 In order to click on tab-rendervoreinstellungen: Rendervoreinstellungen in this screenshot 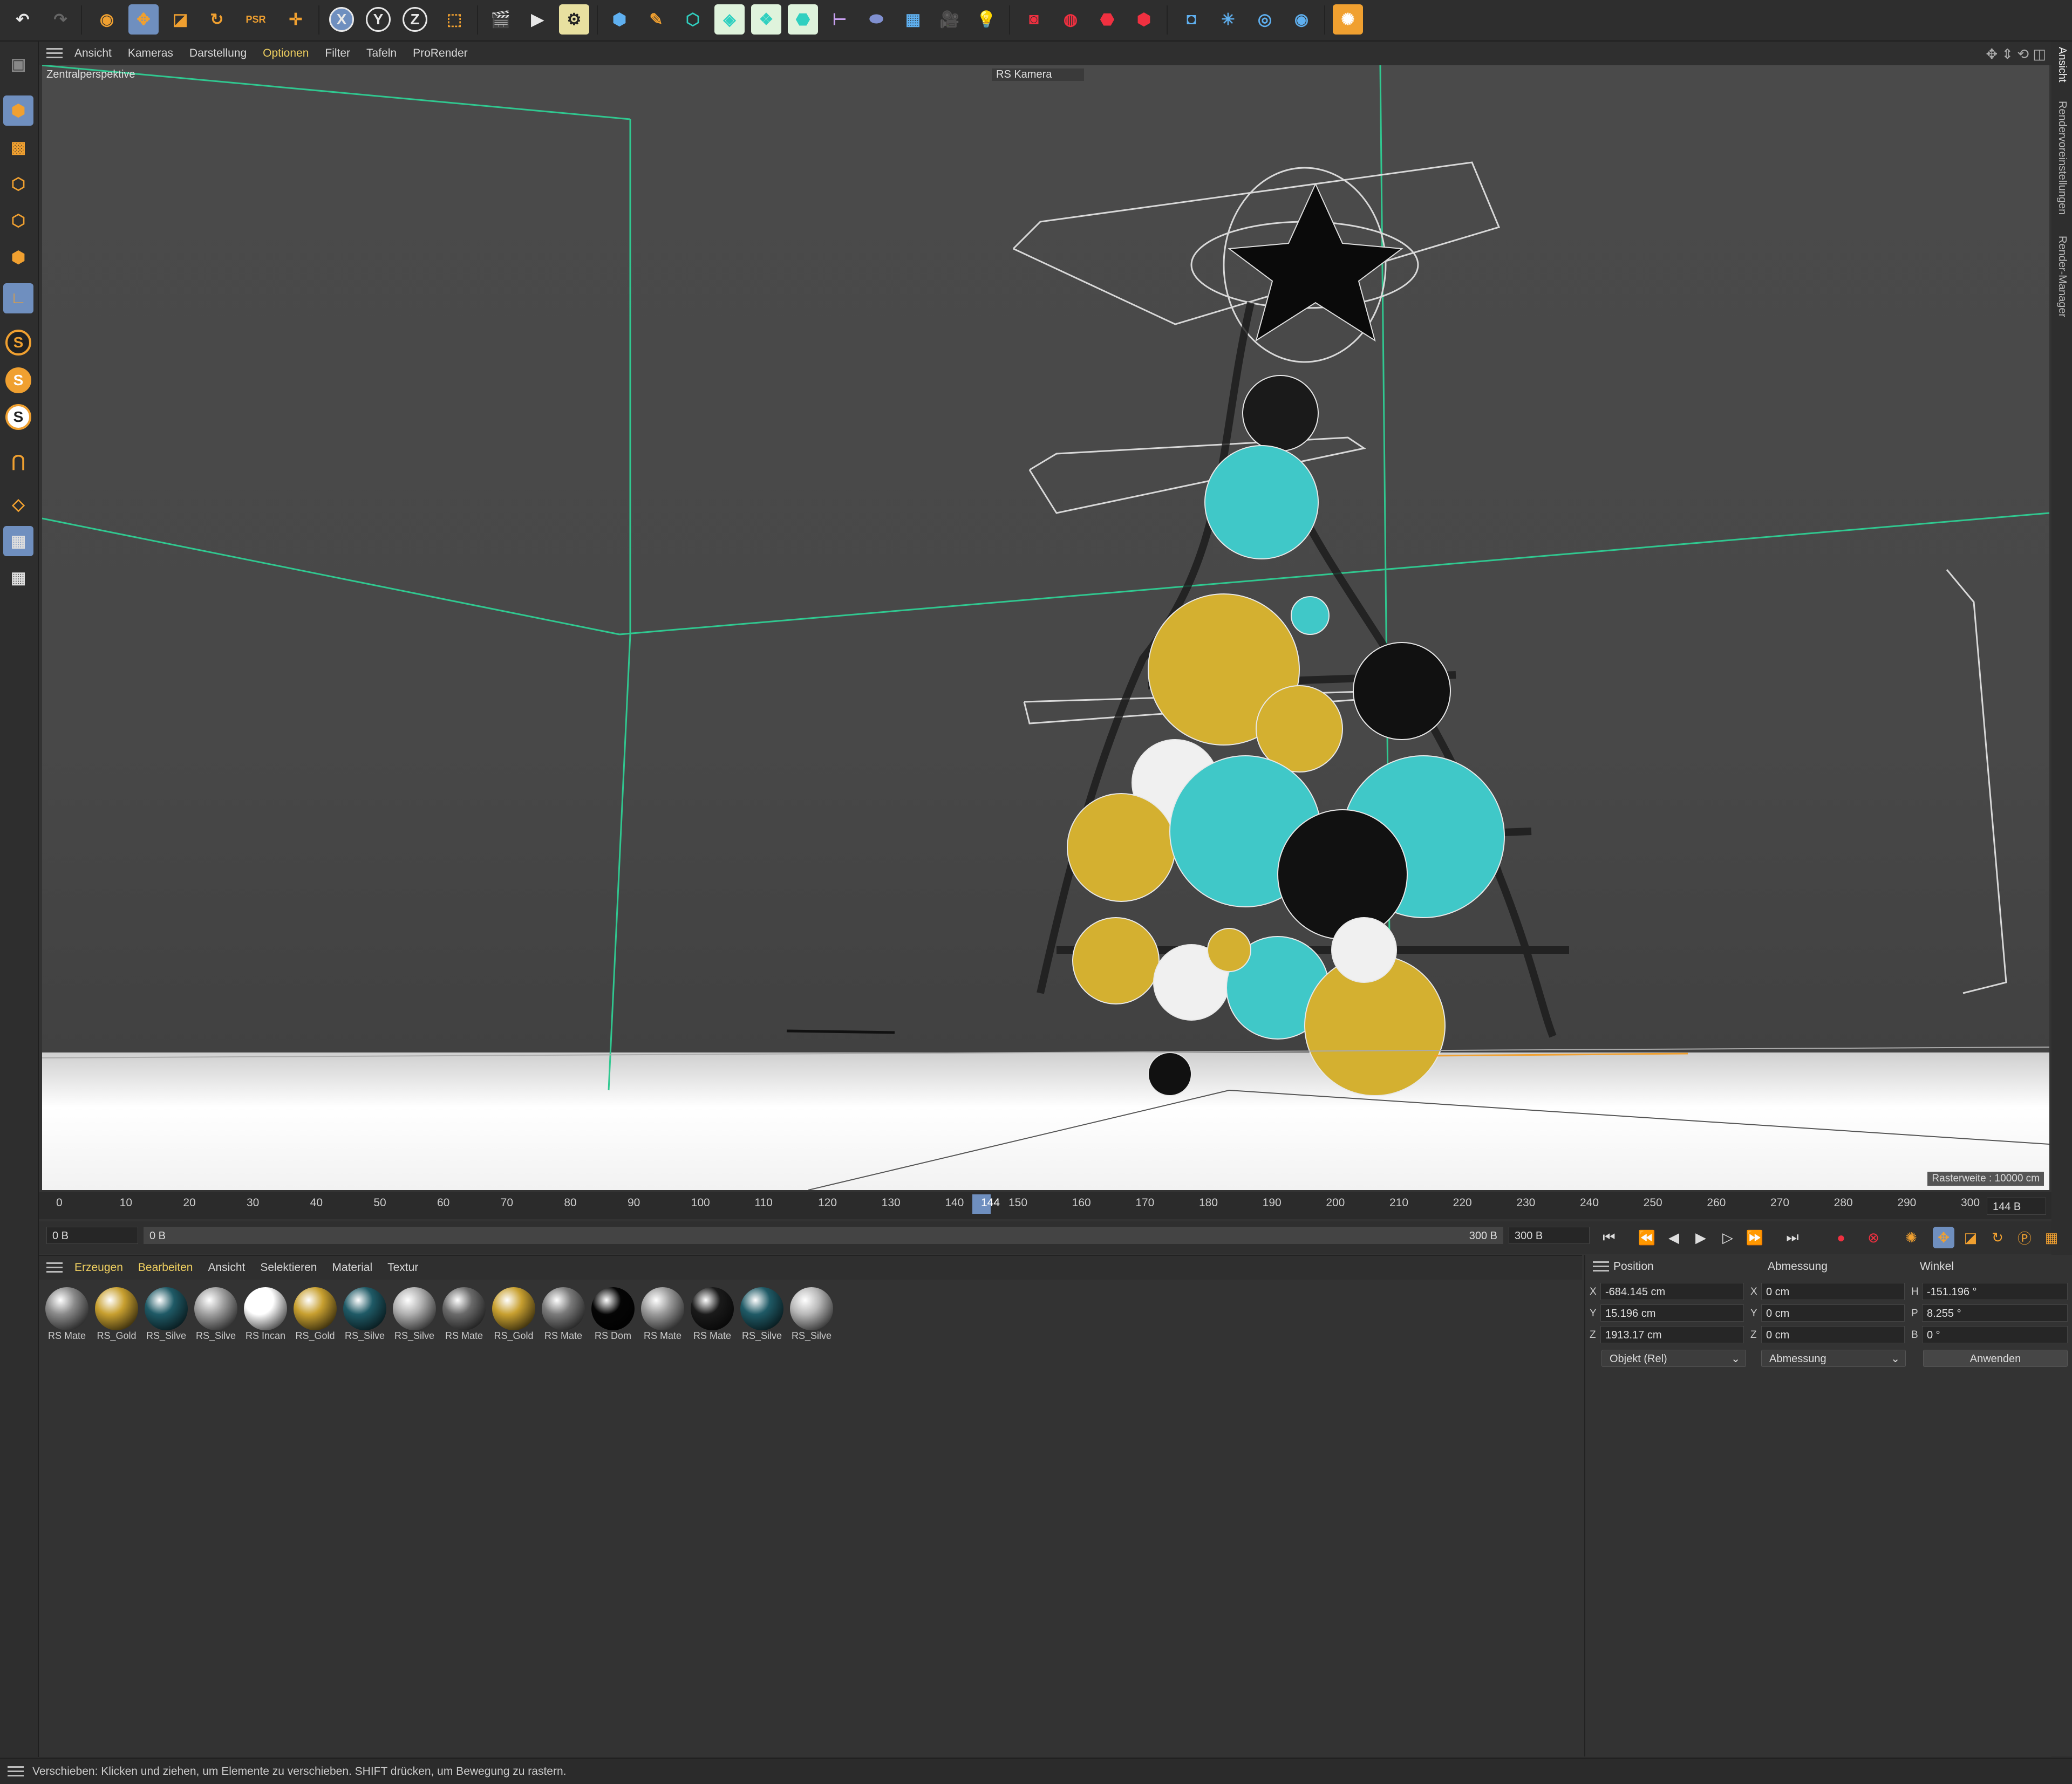, I will do `click(2062, 158)`.